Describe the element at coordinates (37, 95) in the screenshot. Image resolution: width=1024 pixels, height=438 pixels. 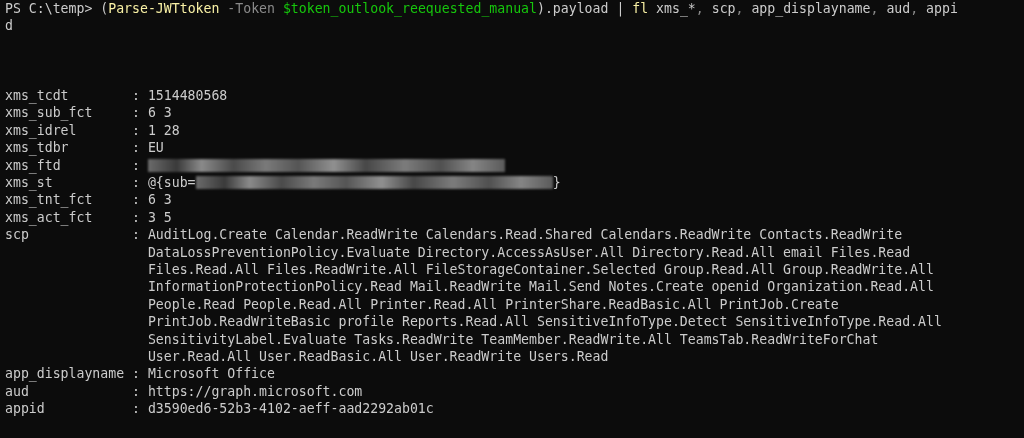
I see `field-name: xms_tcdt` at that location.